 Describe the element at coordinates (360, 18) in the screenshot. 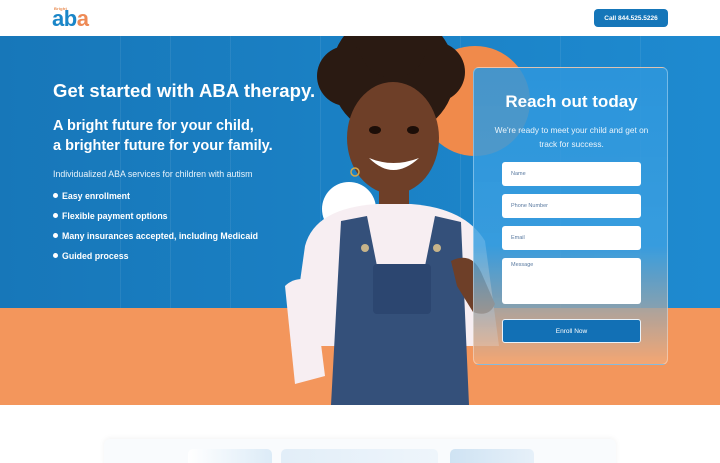

I see `site-header: Bright aba Call 844.525.5226` at that location.